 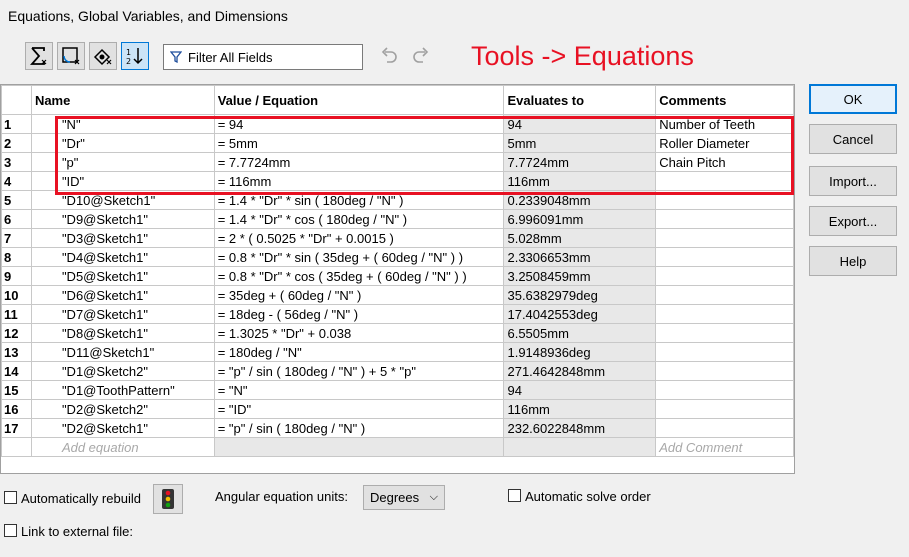 What do you see at coordinates (230, 57) in the screenshot?
I see `filter-label: Filter All Fields` at bounding box center [230, 57].